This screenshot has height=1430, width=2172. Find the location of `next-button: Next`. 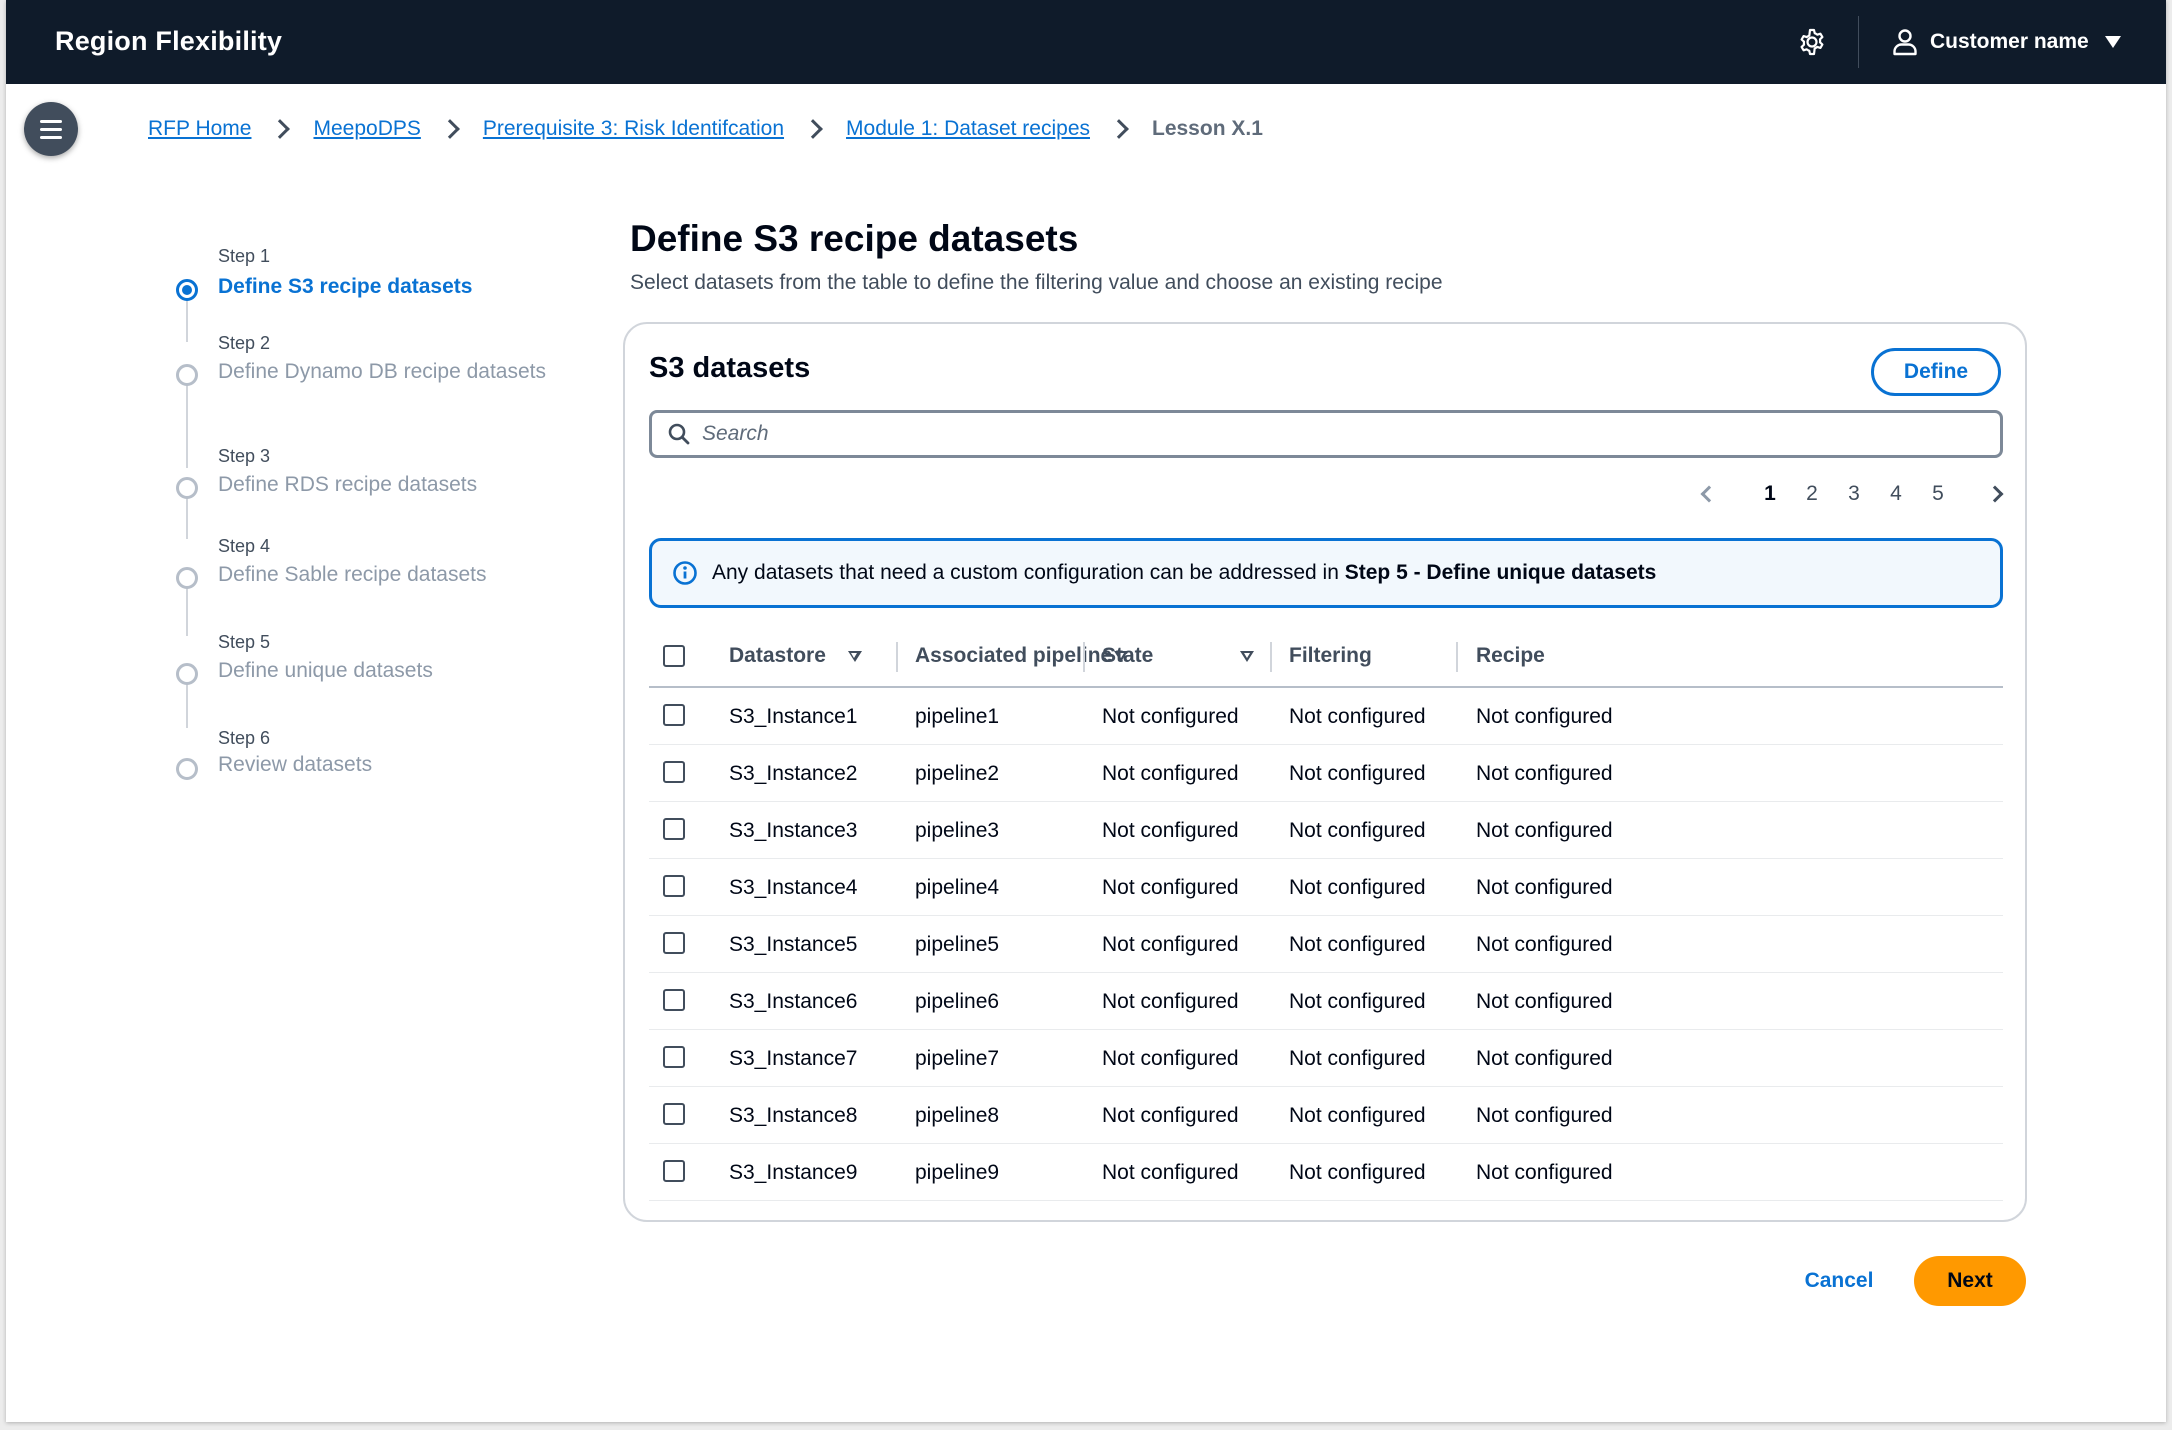

next-button: Next is located at coordinates (1970, 1281).